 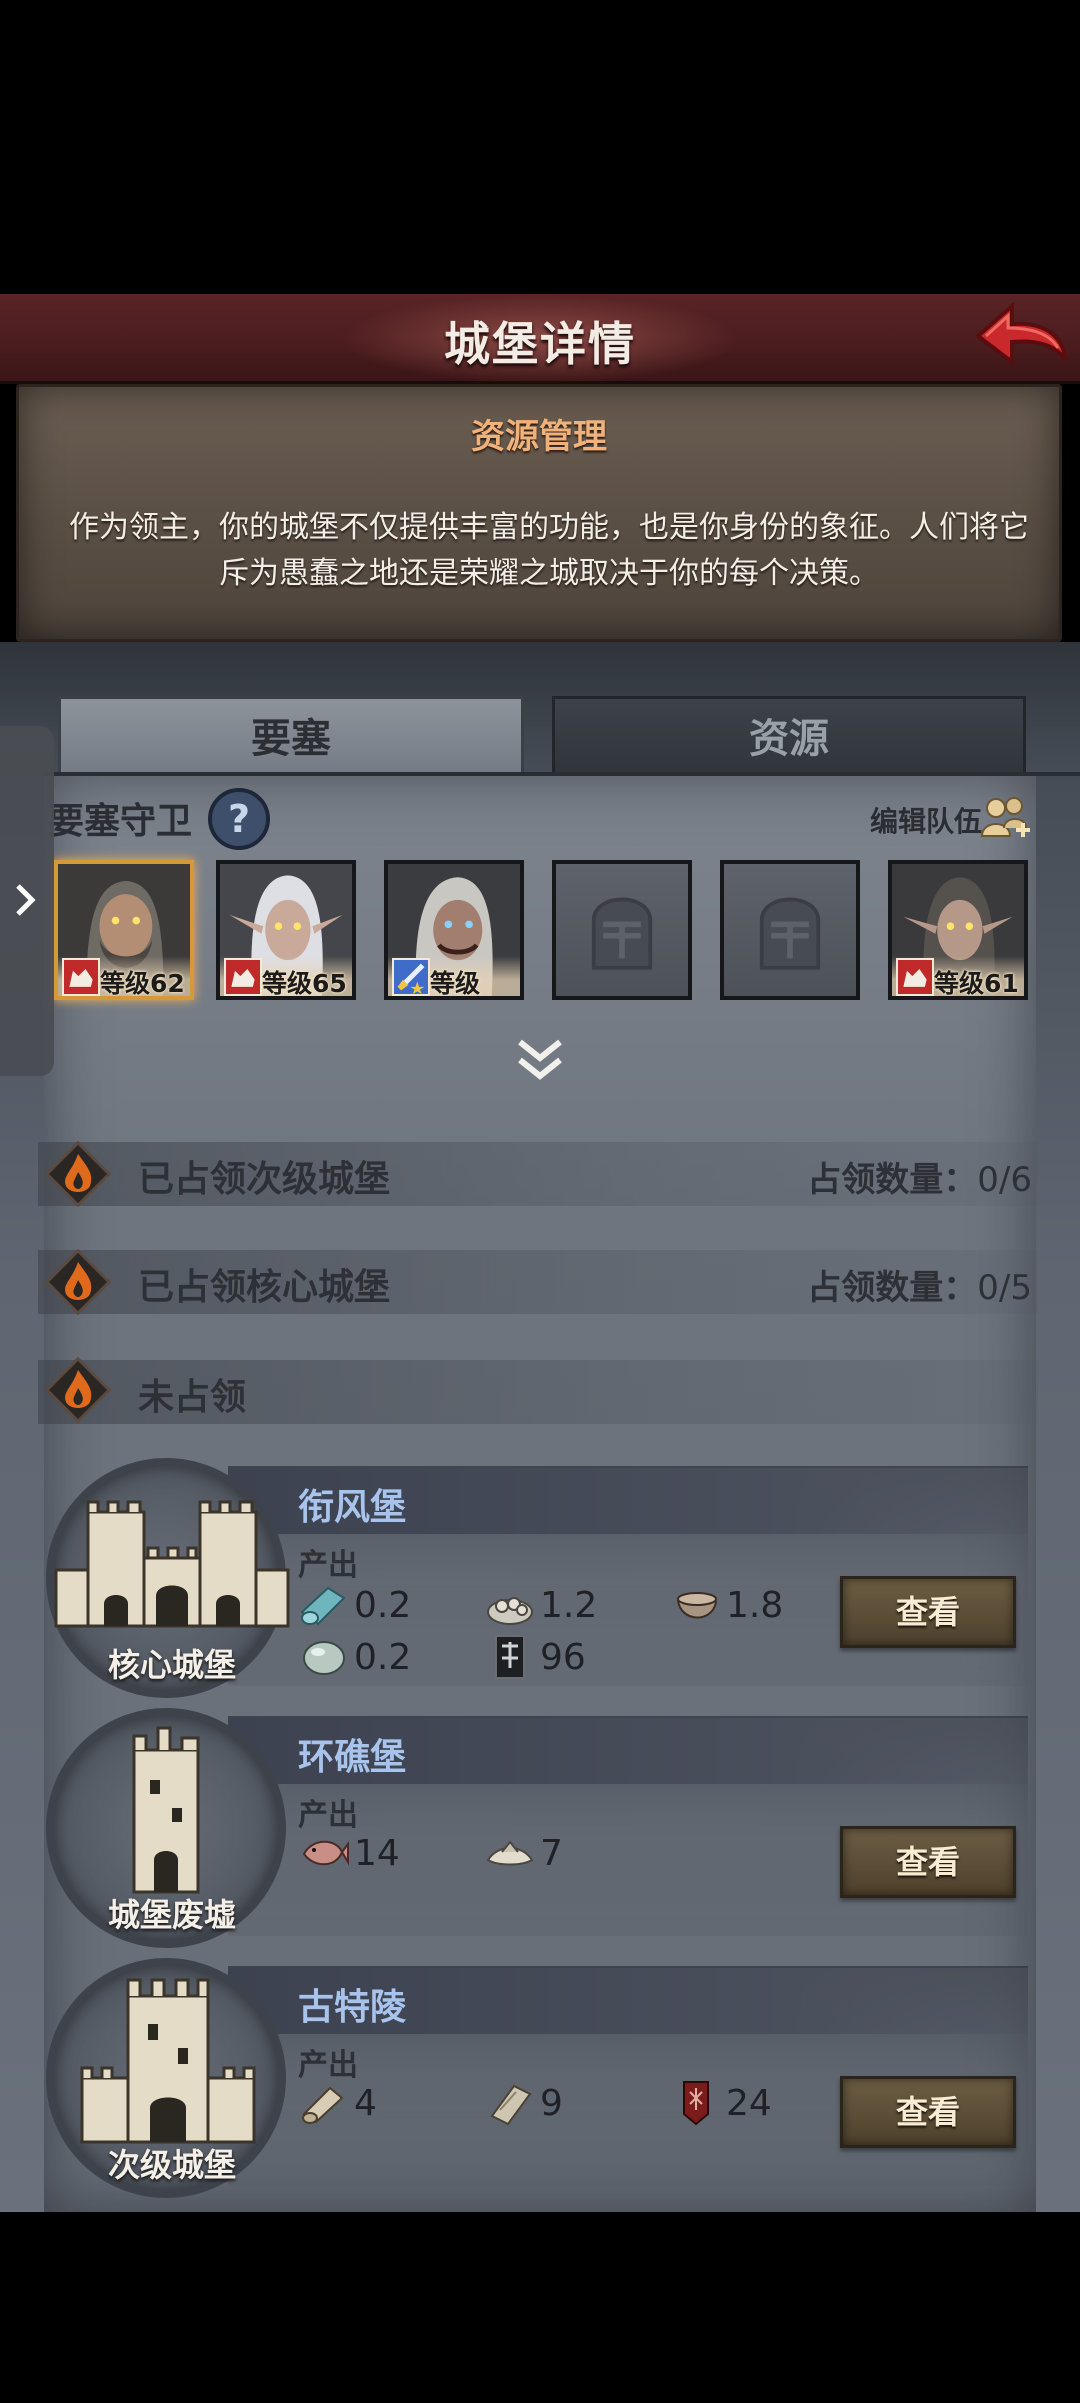 I want to click on back-arrow-icon, so click(x=1020, y=338).